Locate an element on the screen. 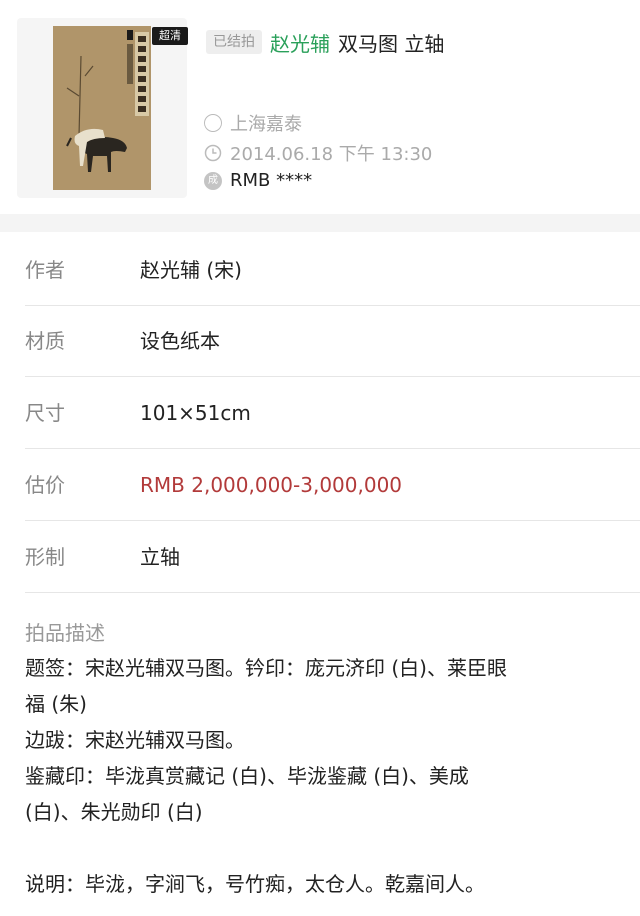  painting-image is located at coordinates (102, 108).